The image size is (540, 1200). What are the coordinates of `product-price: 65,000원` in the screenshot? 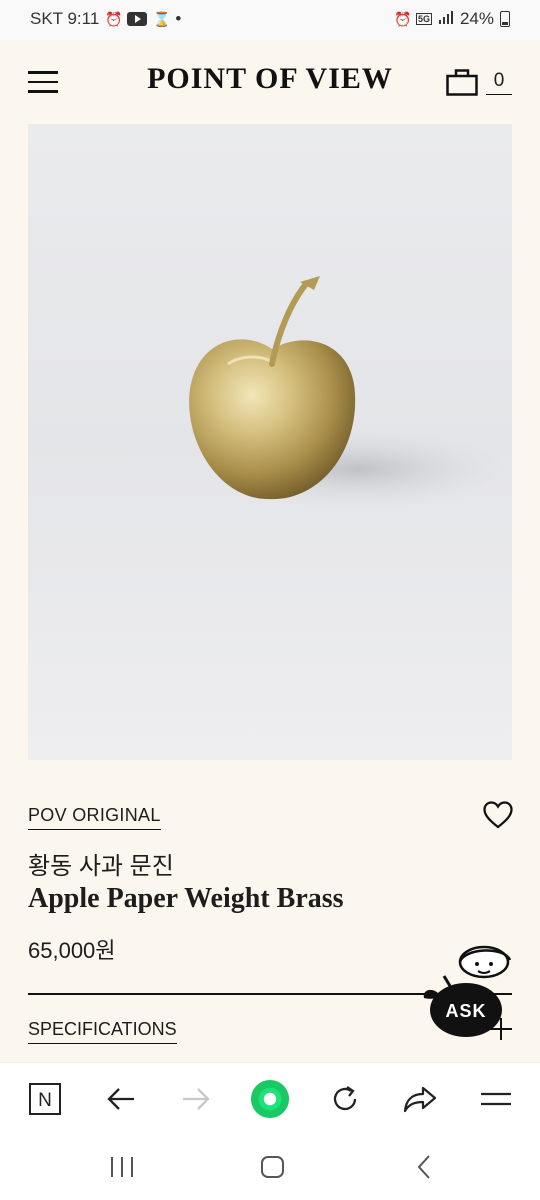 It's located at (72, 950).